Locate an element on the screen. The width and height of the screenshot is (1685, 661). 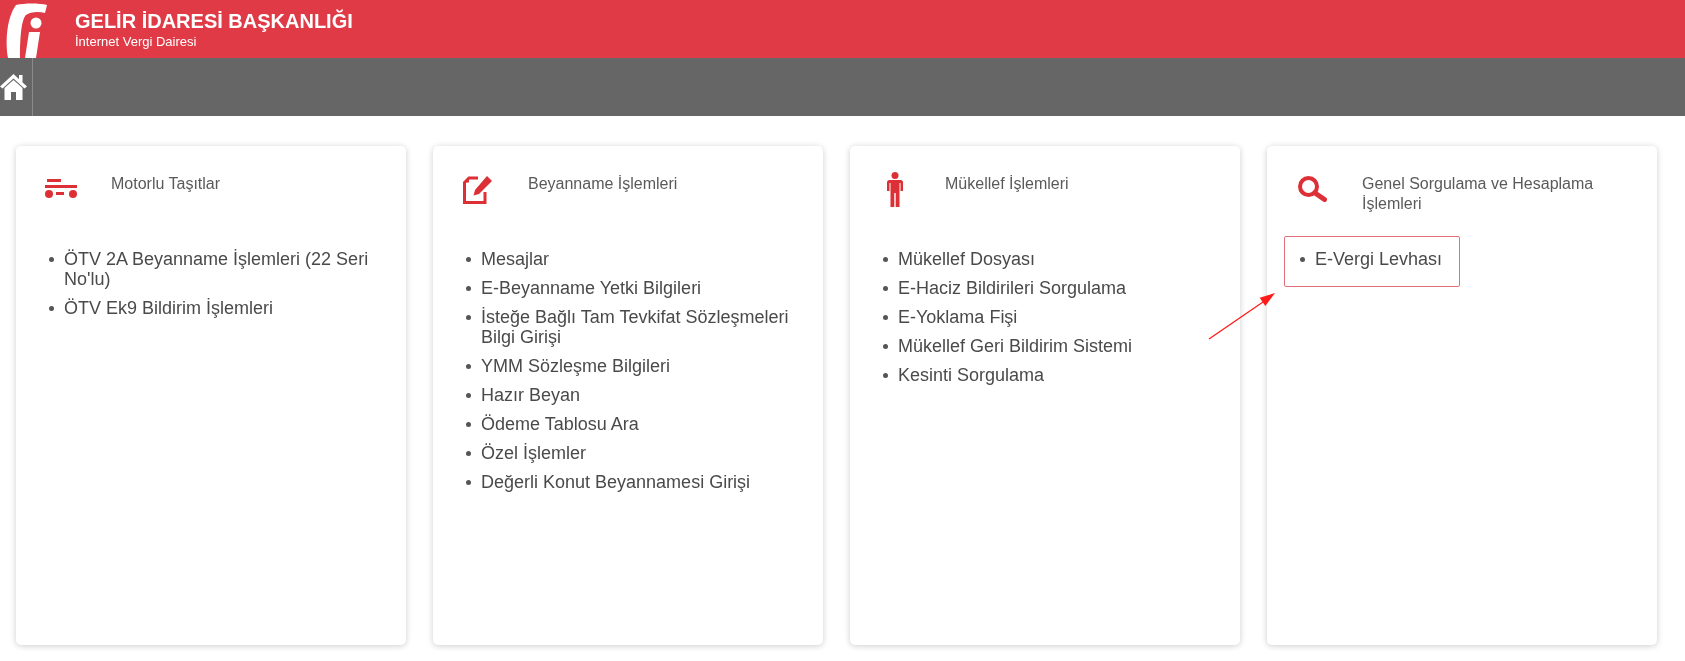
menu-link: YMM Sözleşme Bilgileri is located at coordinates (576, 366).